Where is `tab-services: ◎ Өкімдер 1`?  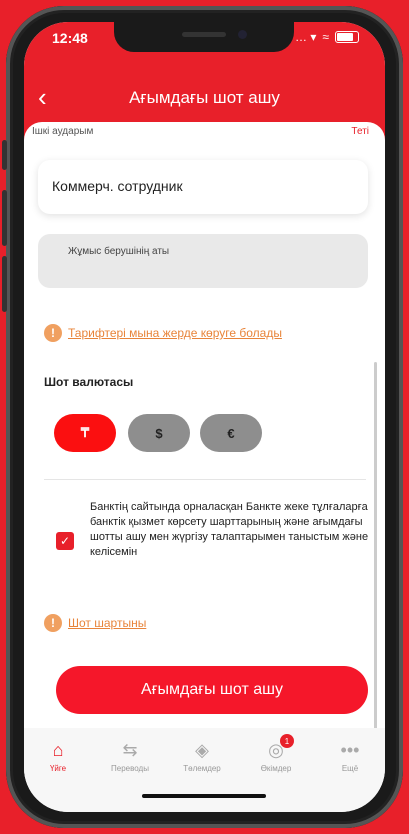
tab-services: ◎ Өкімдер 1 is located at coordinates (276, 753).